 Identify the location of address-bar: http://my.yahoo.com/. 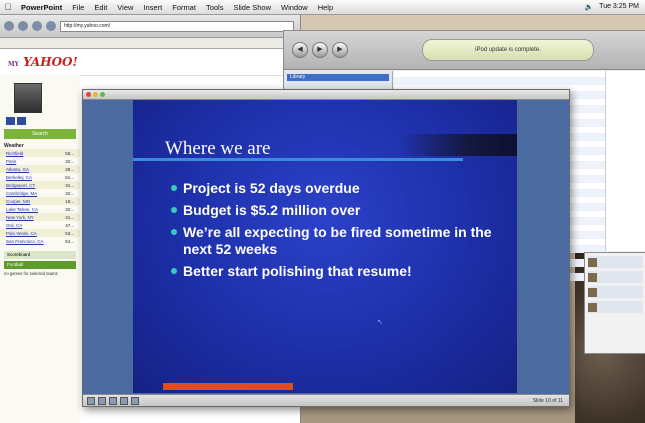
(177, 26).